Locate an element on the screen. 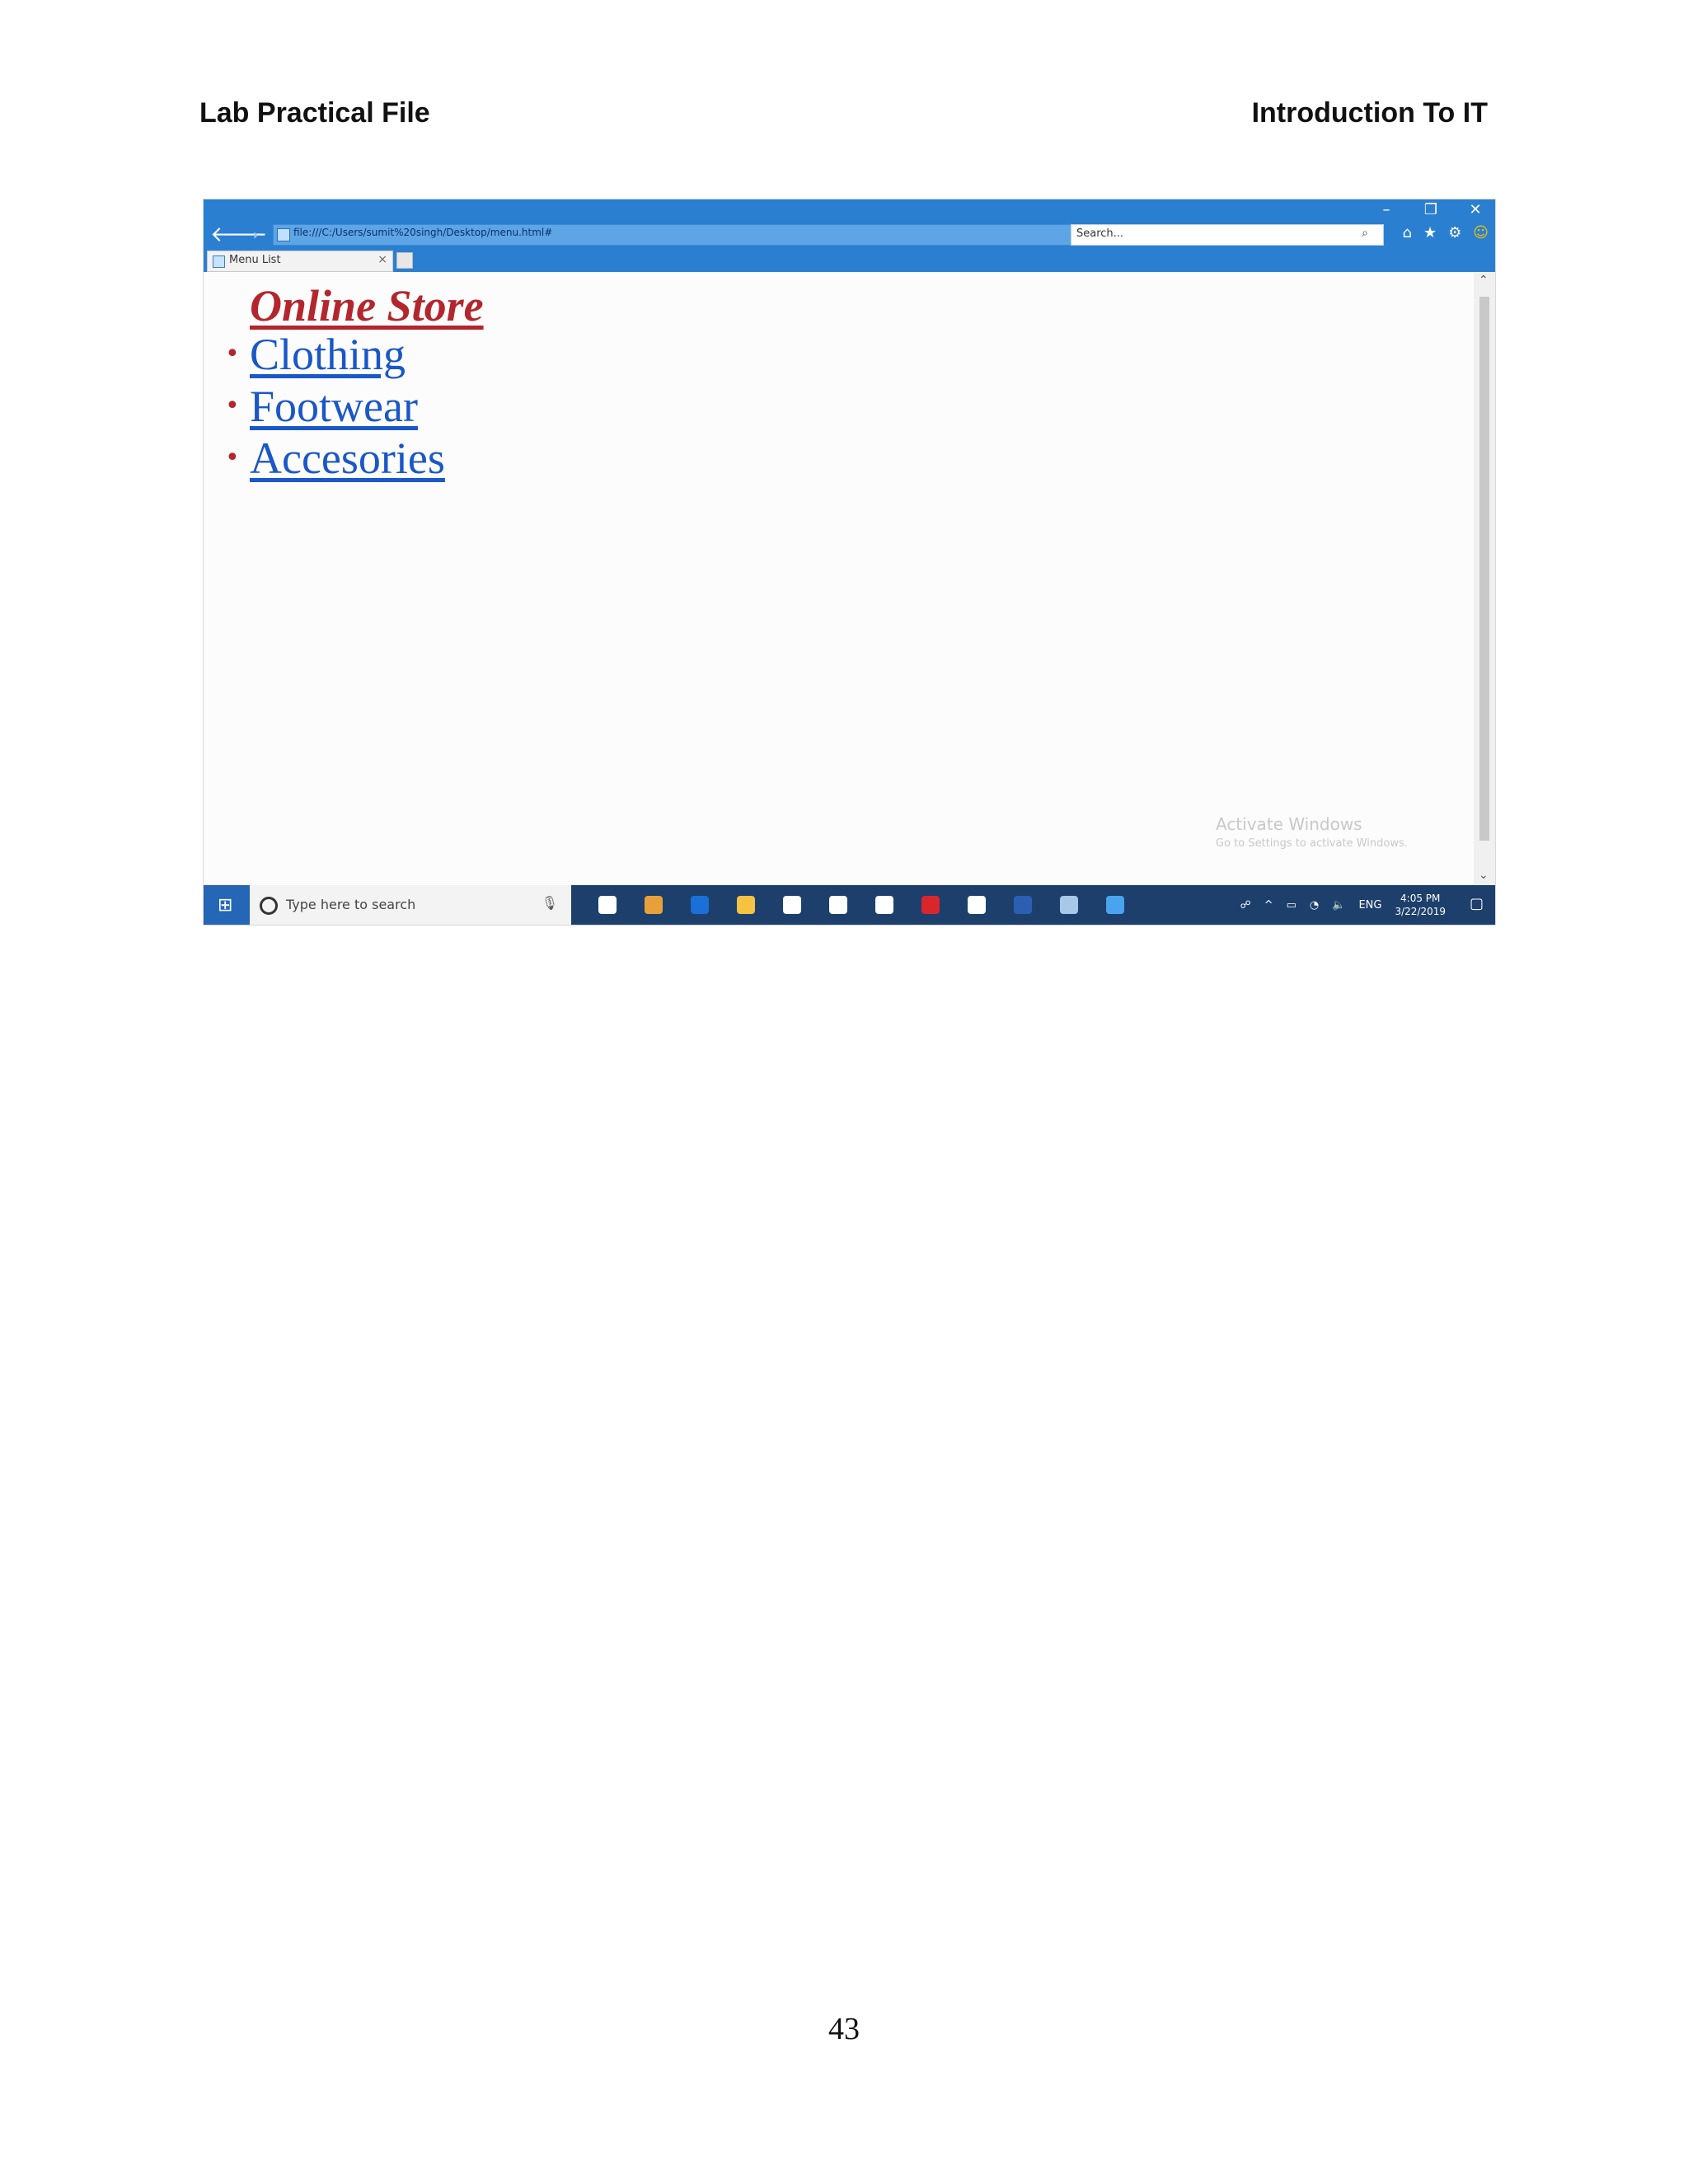  word-icon is located at coordinates (1023, 905).